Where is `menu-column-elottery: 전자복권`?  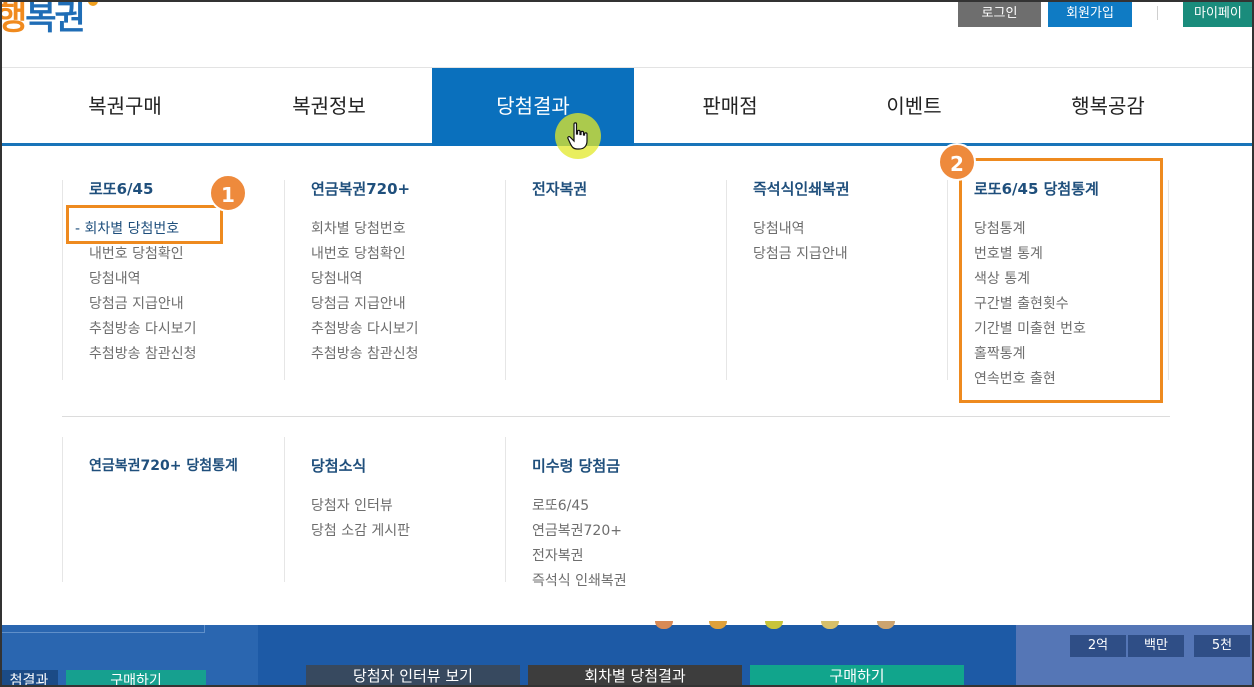
menu-column-elottery: 전자복권 is located at coordinates (559, 188).